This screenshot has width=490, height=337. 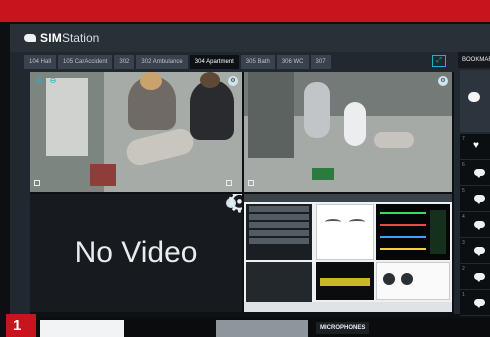 What do you see at coordinates (124, 62) in the screenshot?
I see `tab-302: 302` at bounding box center [124, 62].